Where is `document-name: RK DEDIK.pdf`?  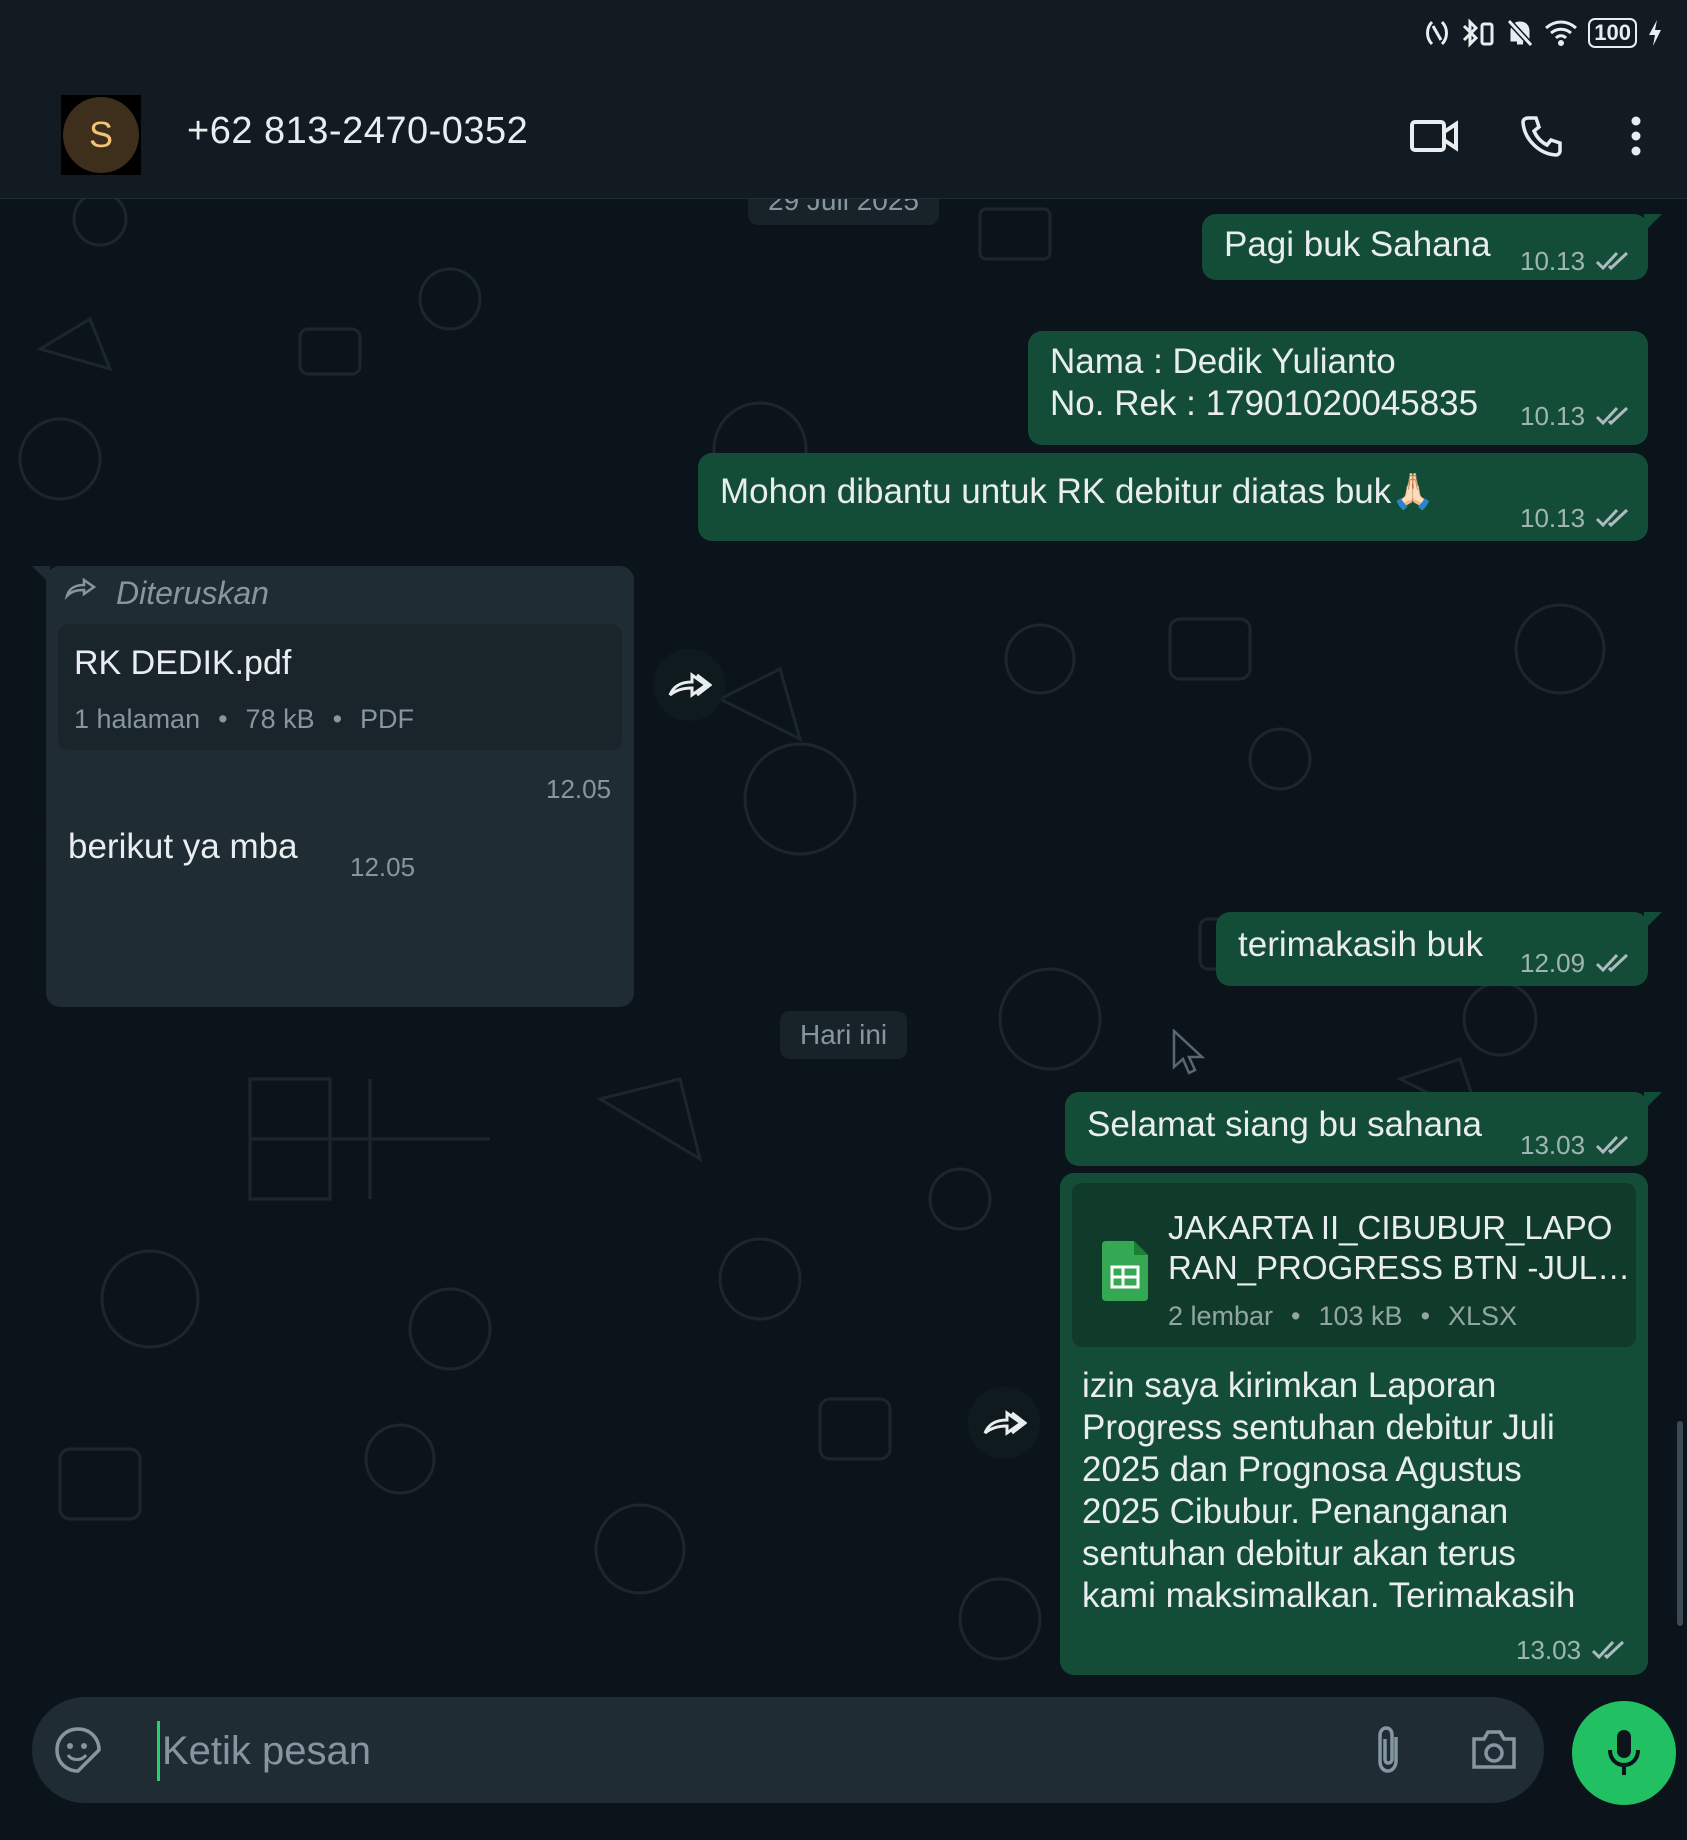
document-name: RK DEDIK.pdf is located at coordinates (183, 663).